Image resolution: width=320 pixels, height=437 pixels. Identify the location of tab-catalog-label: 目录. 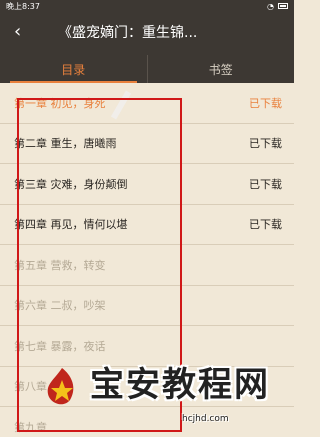
(73, 69).